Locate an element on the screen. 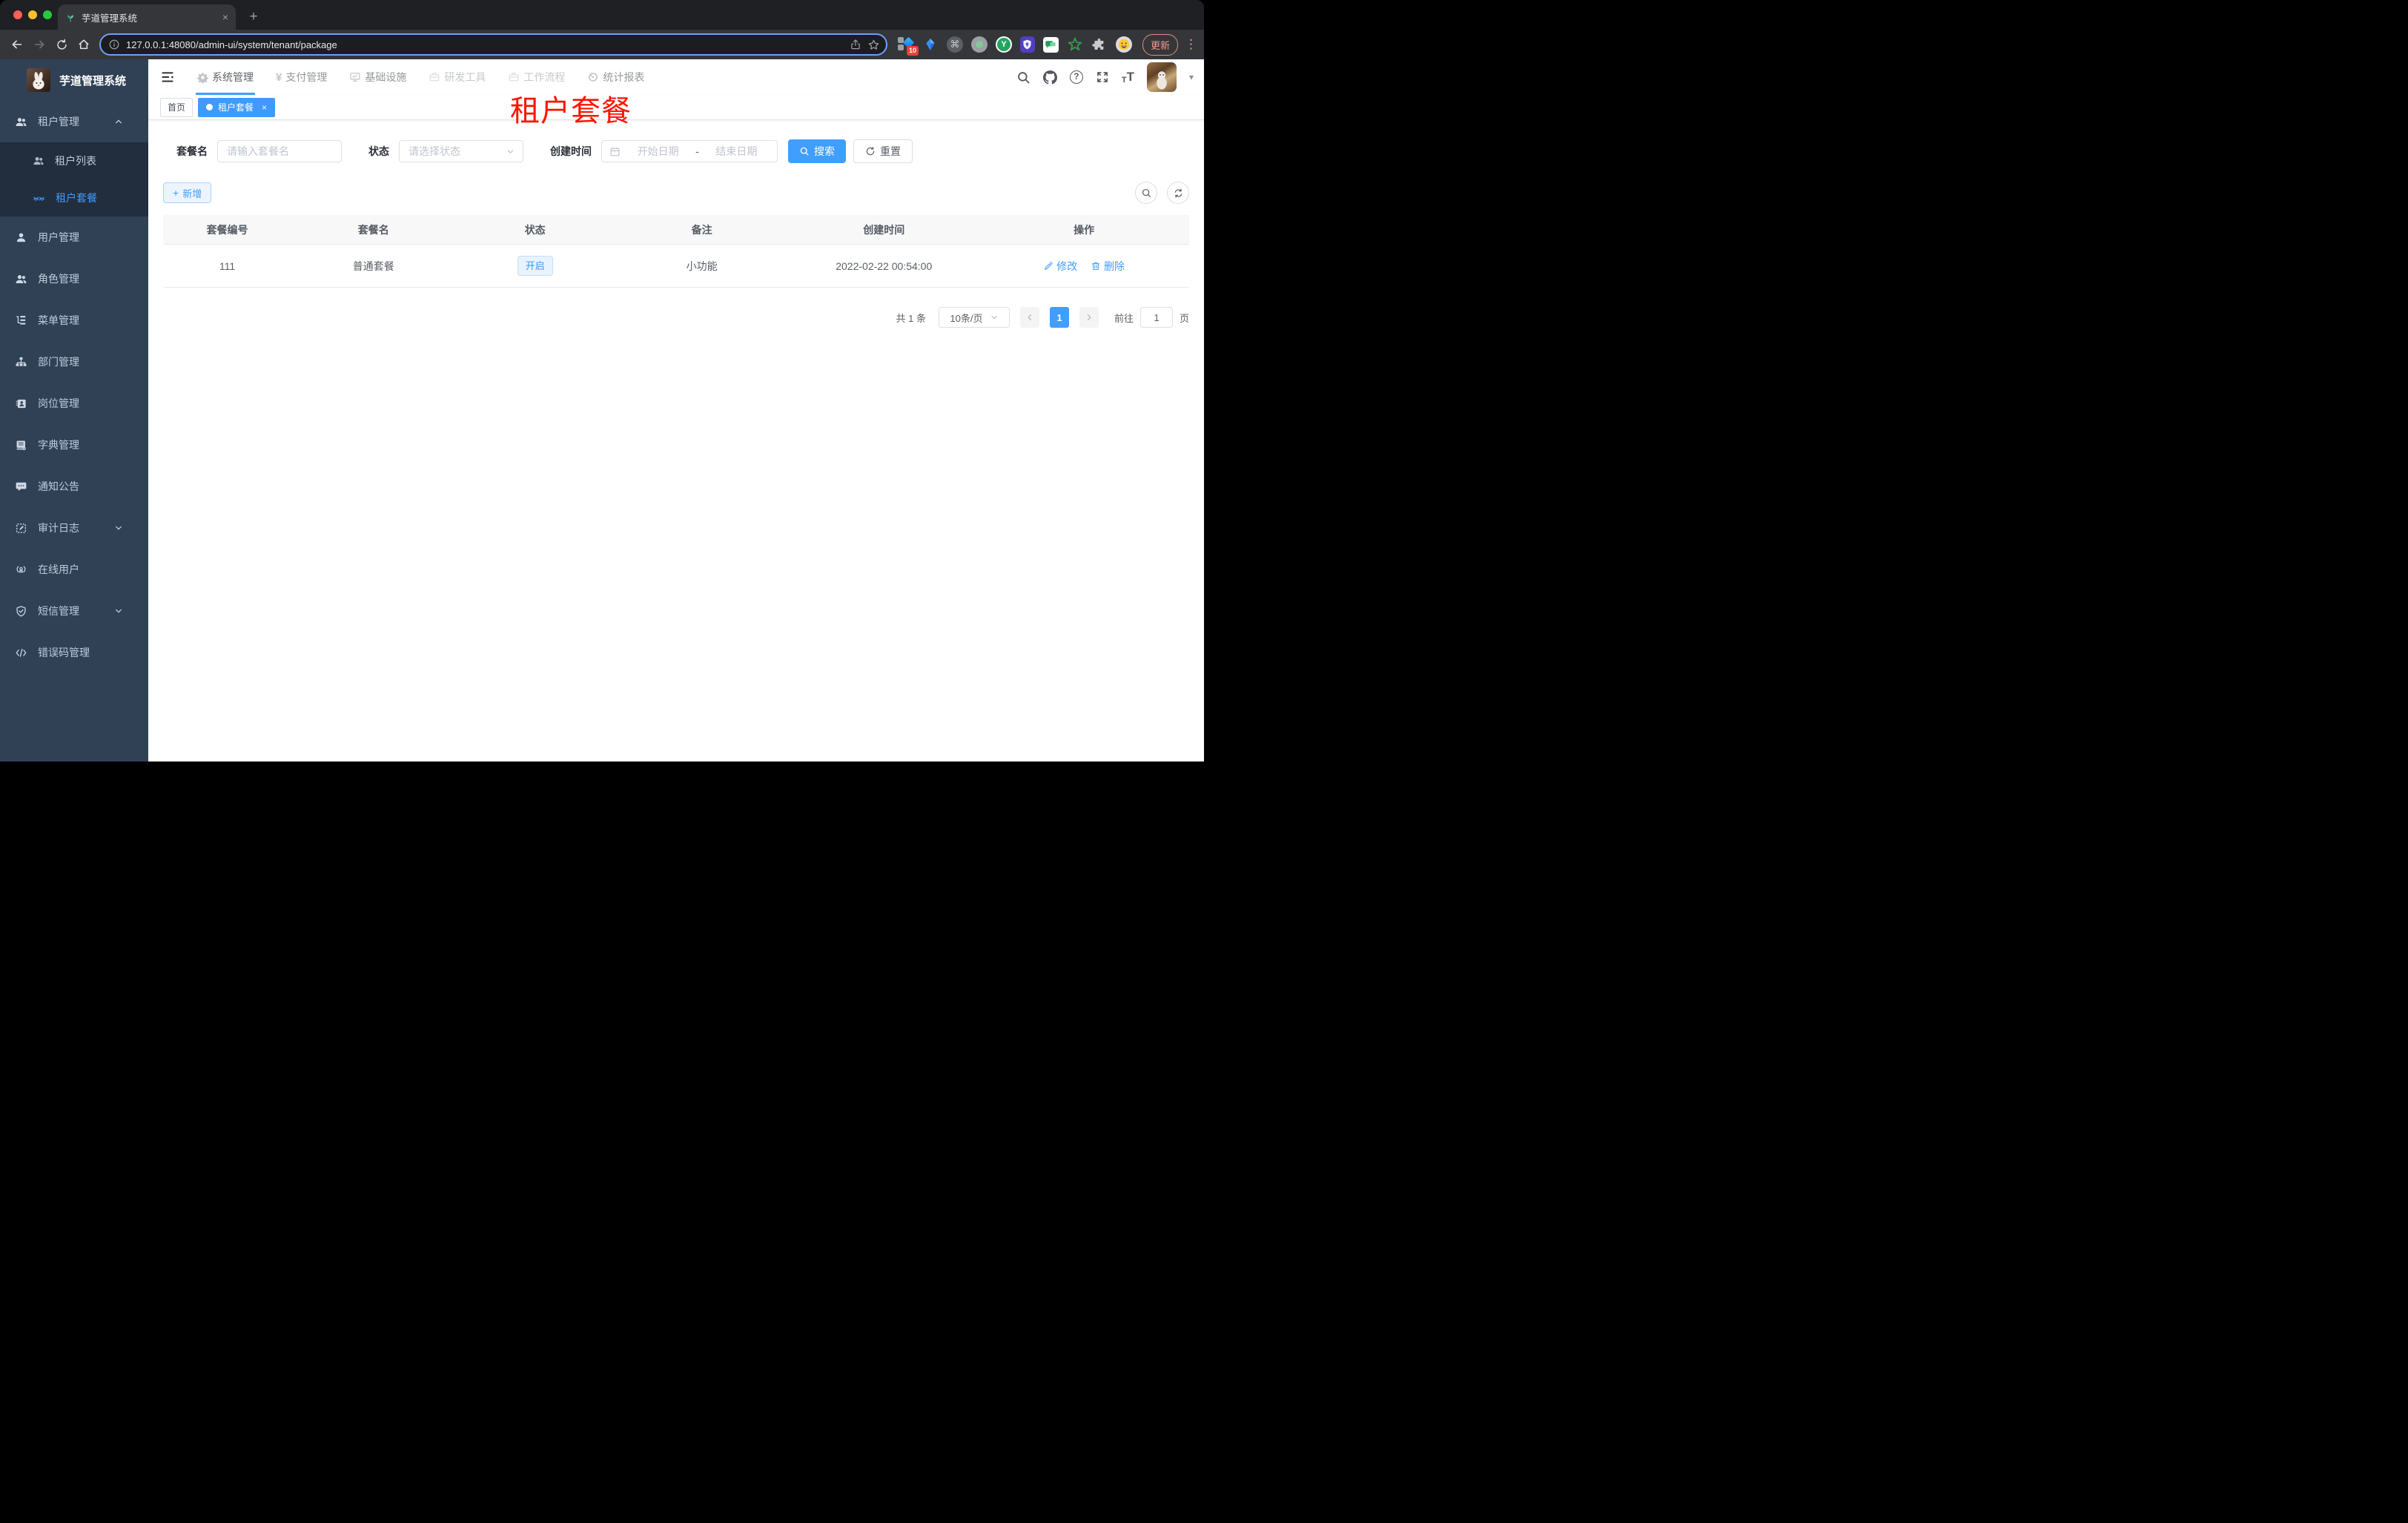 This screenshot has height=1523, width=2408. github-button is located at coordinates (1049, 78).